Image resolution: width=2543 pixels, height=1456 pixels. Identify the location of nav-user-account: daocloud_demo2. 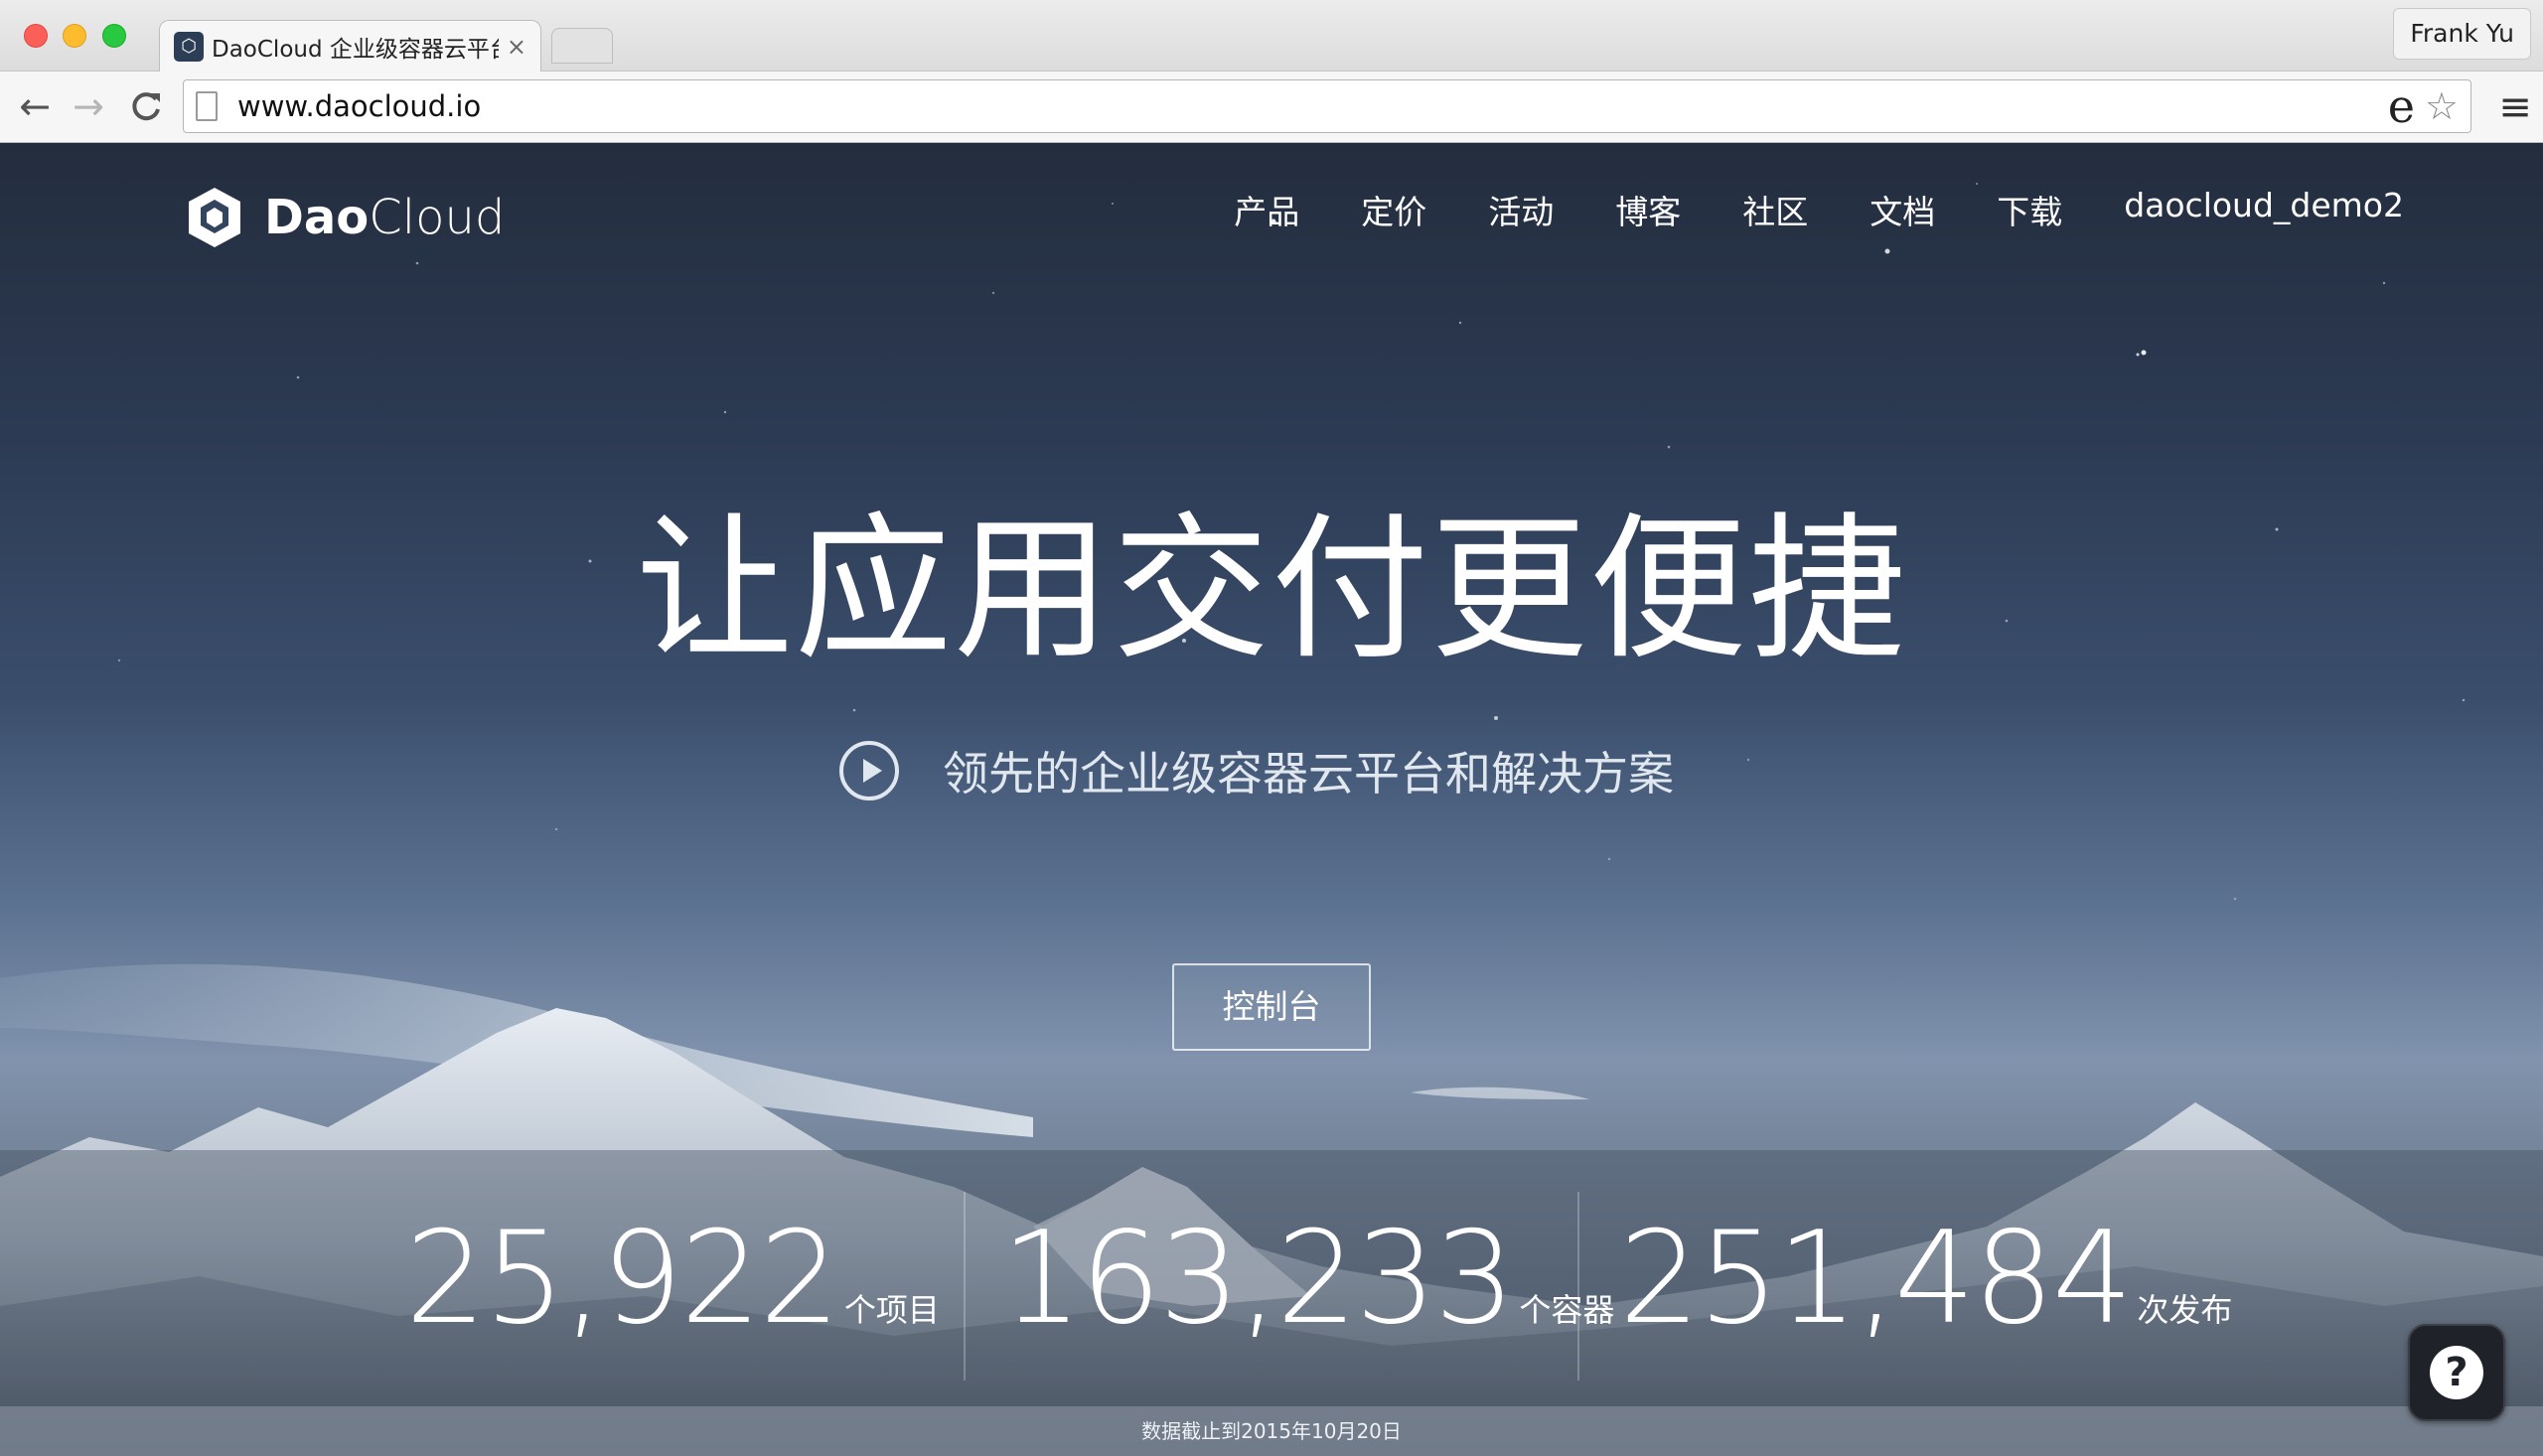
(2264, 210).